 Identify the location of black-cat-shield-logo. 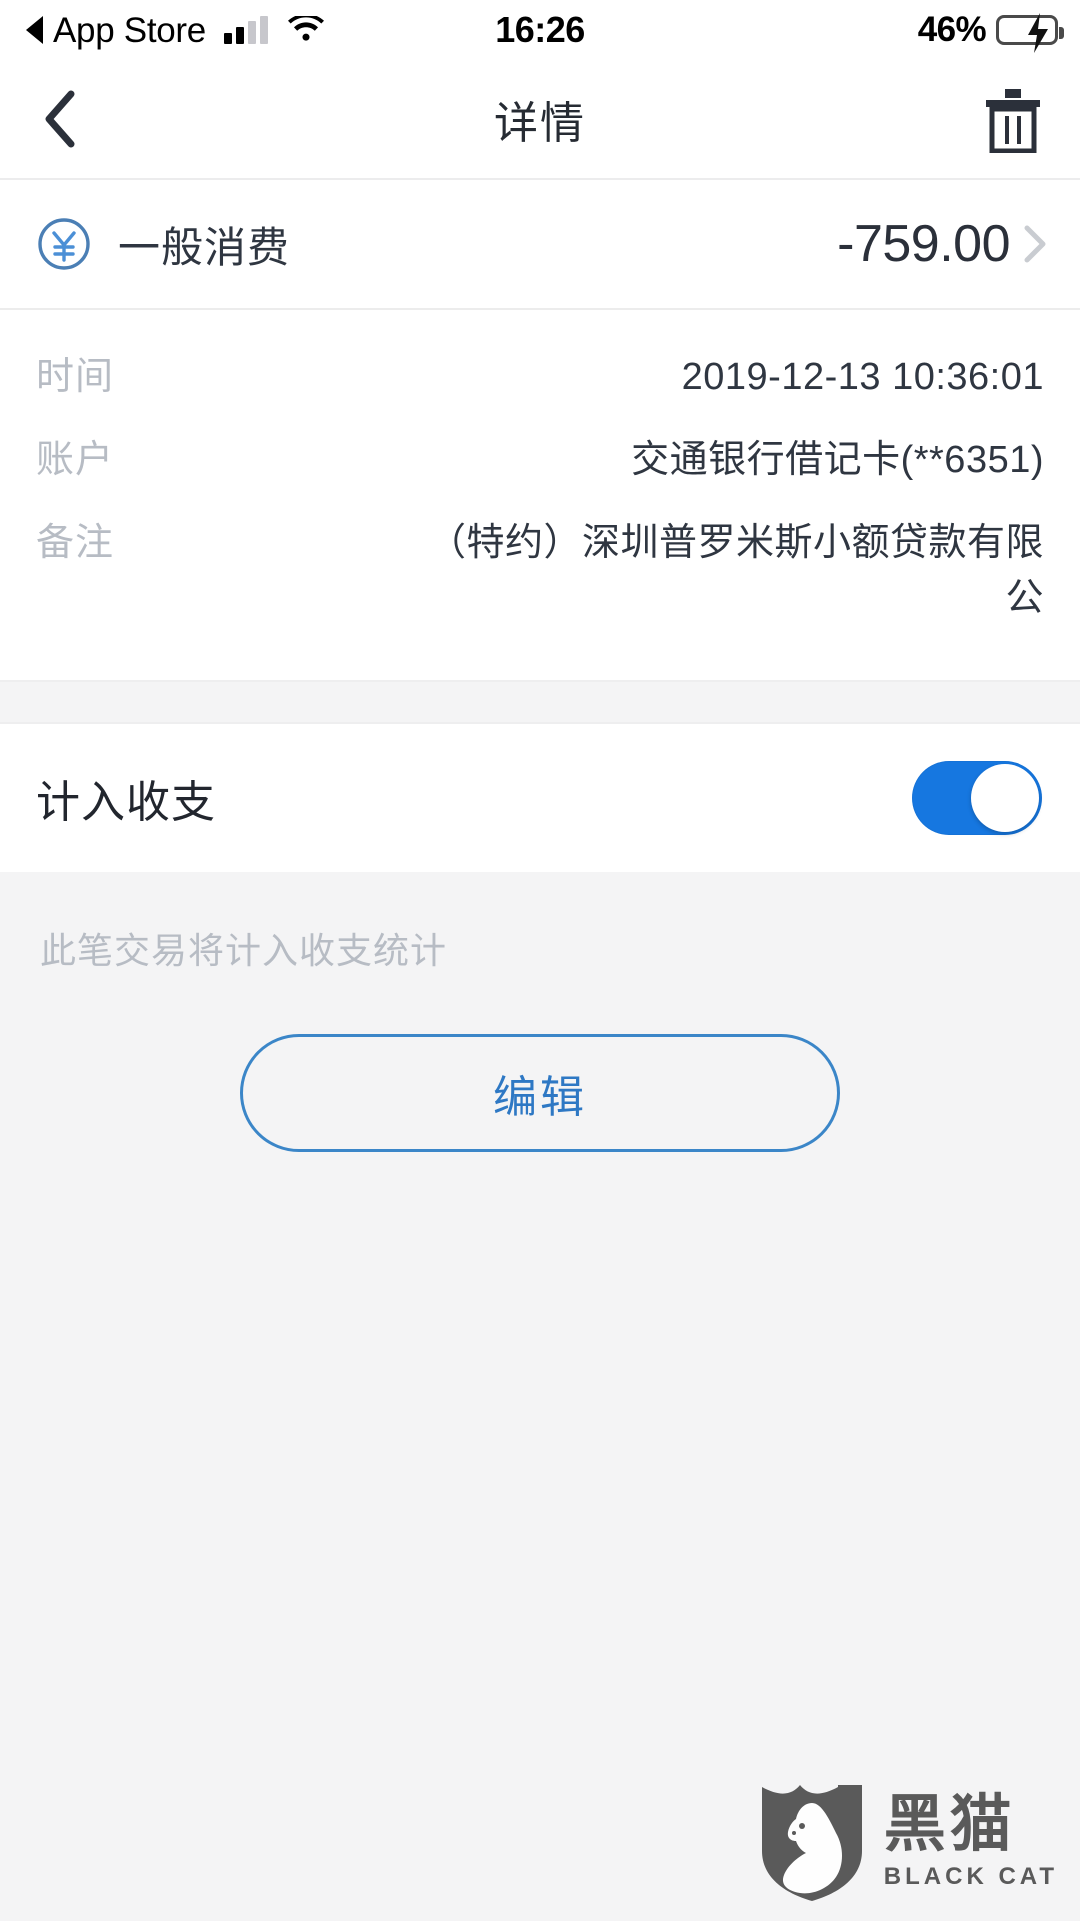
(811, 1843).